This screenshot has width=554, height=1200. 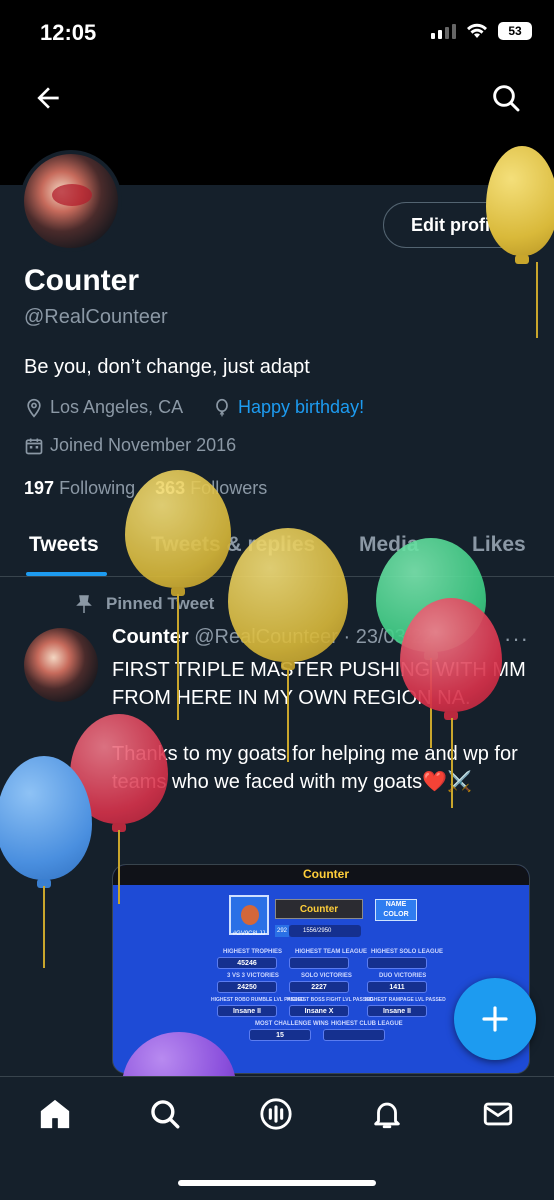 I want to click on stat-value: 45246, so click(x=247, y=963).